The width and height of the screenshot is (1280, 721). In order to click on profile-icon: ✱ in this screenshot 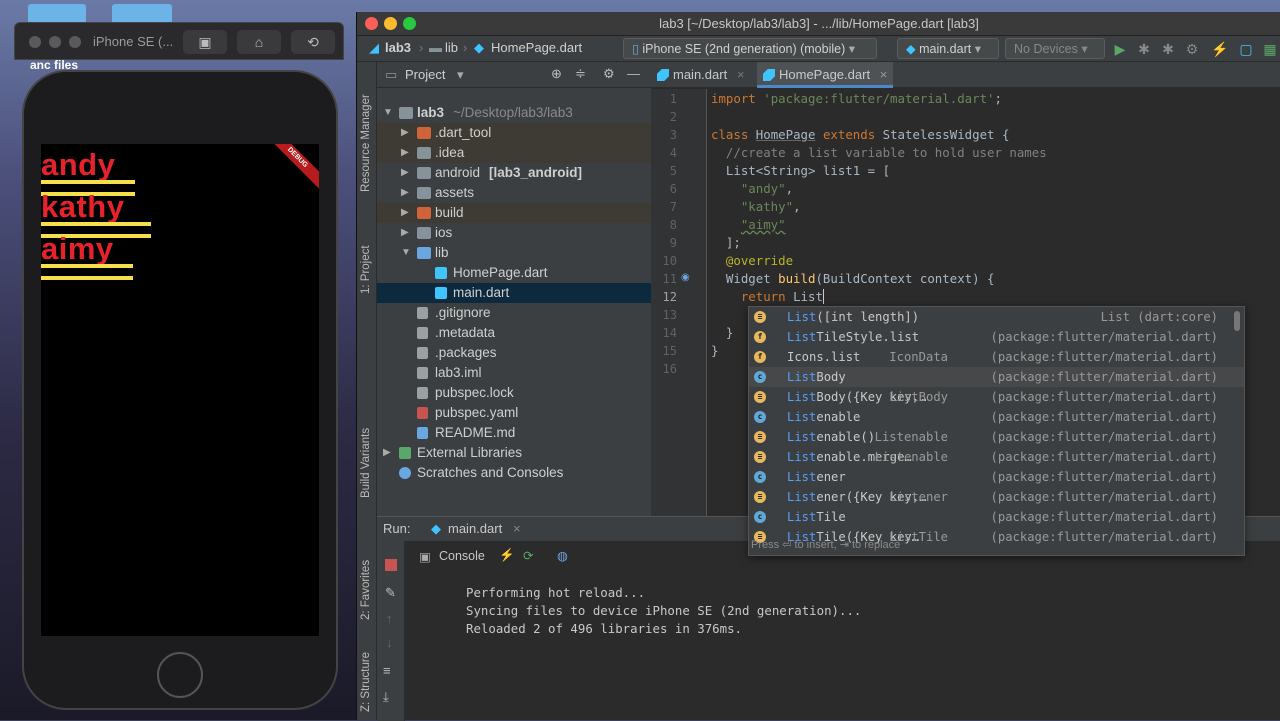, I will do `click(1168, 49)`.